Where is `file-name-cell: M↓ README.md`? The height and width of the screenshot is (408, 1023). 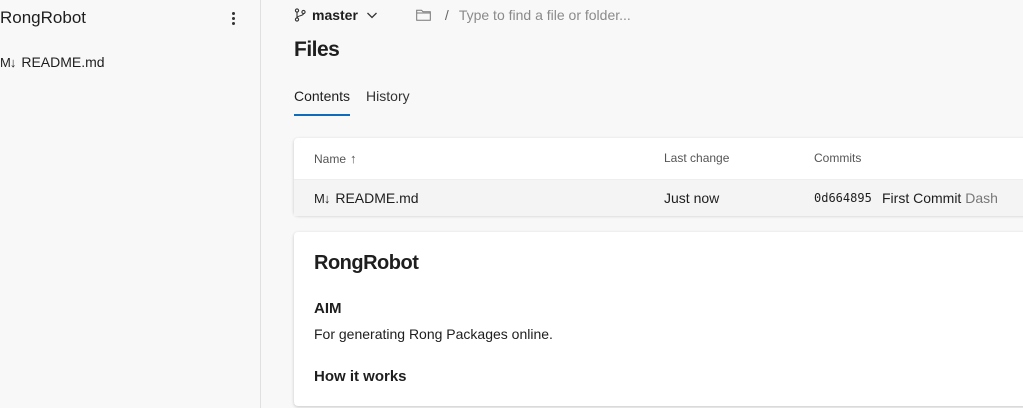 file-name-cell: M↓ README.md is located at coordinates (366, 198).